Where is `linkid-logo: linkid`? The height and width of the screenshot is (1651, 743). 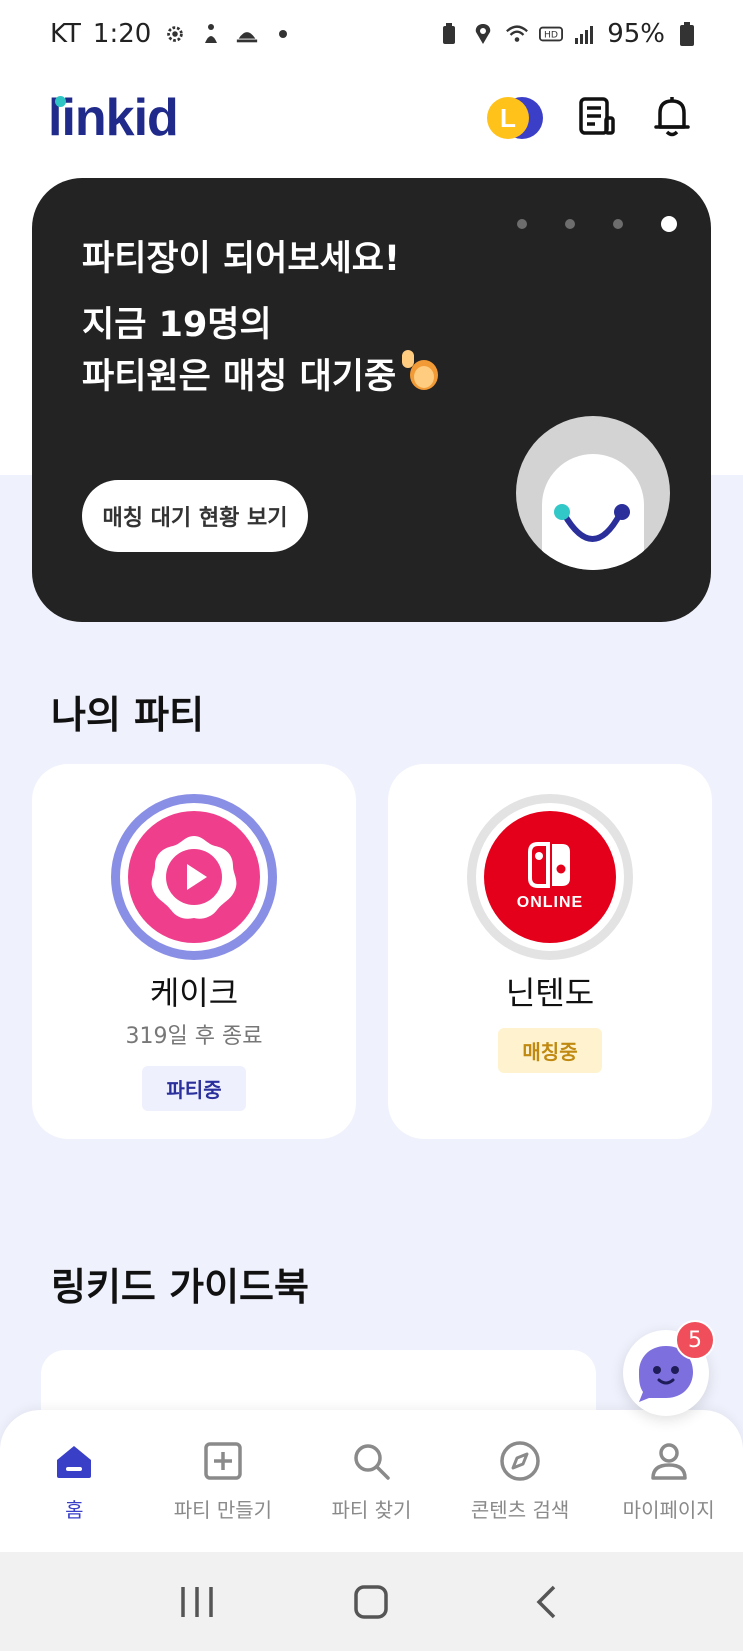
linkid-logo: linkid is located at coordinates (113, 118).